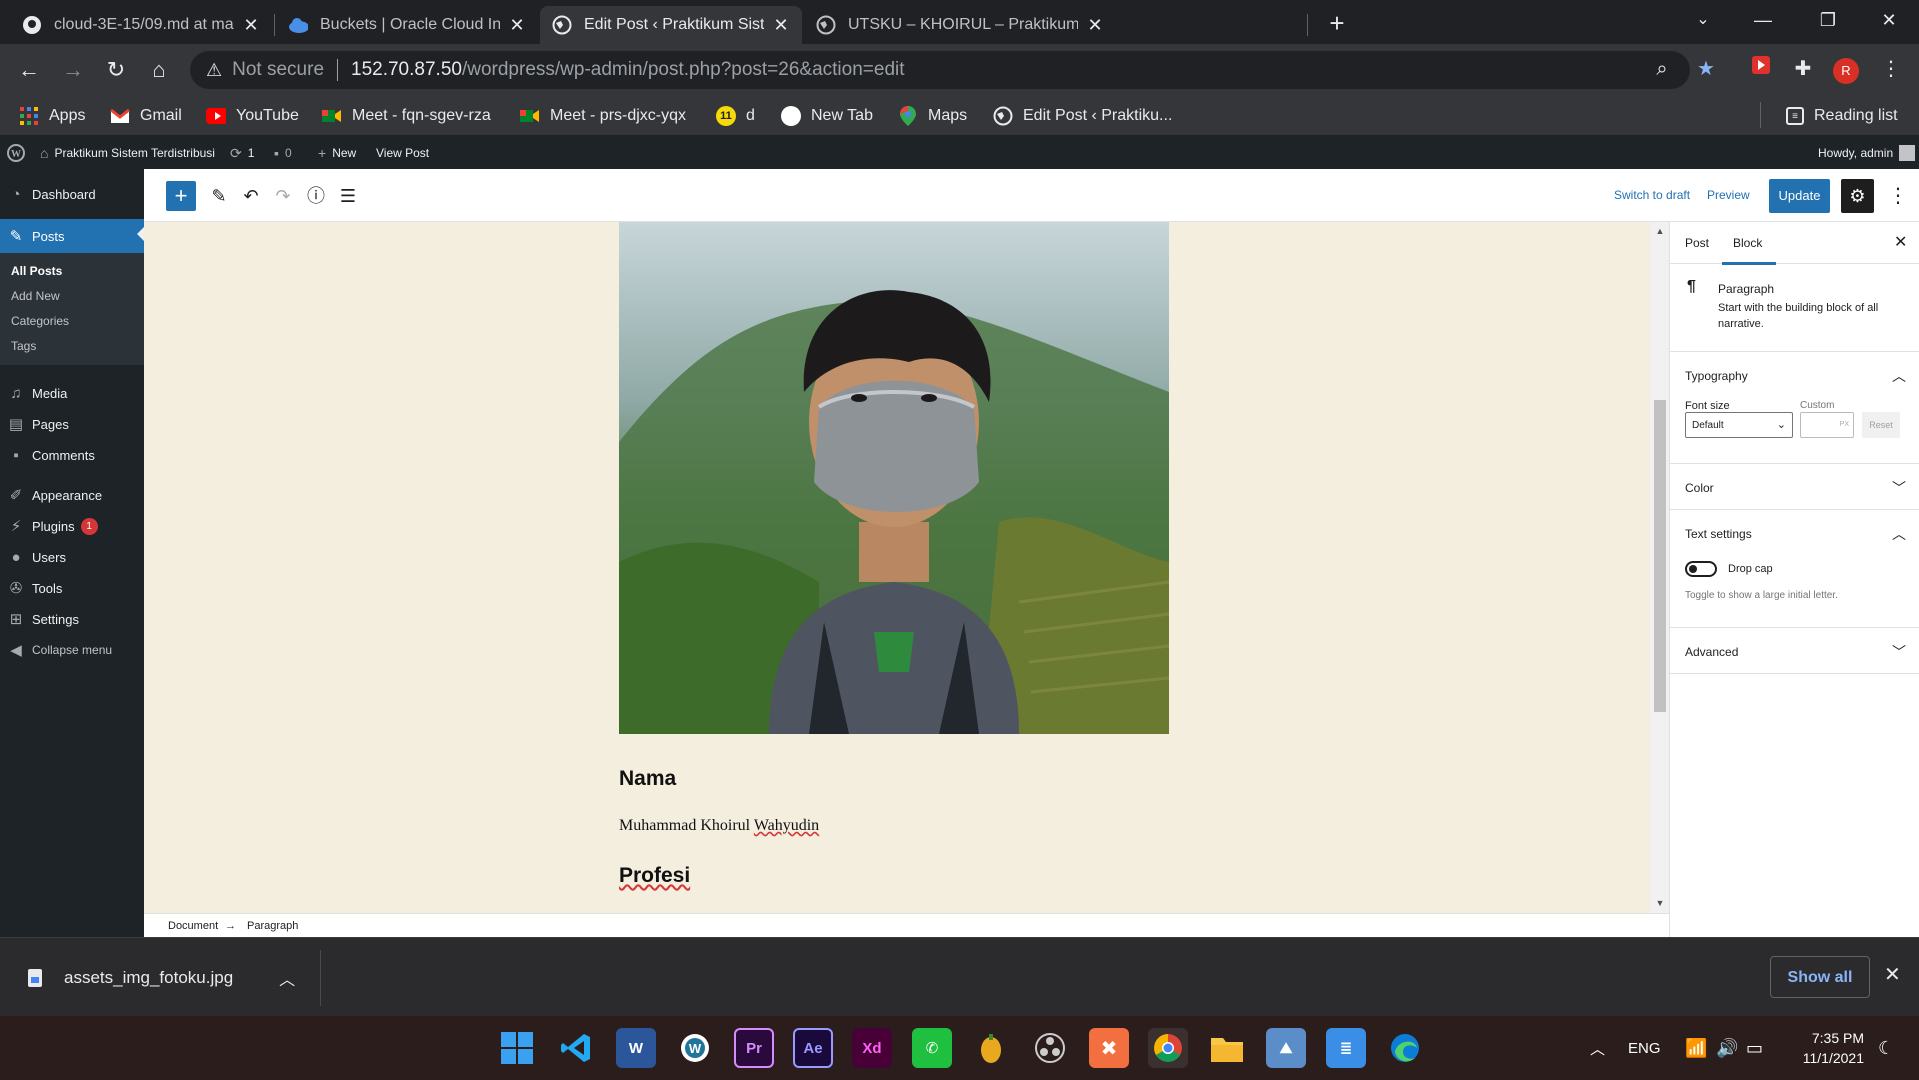  Describe the element at coordinates (932, 116) in the screenshot. I see `bookmark-maps: Maps` at that location.